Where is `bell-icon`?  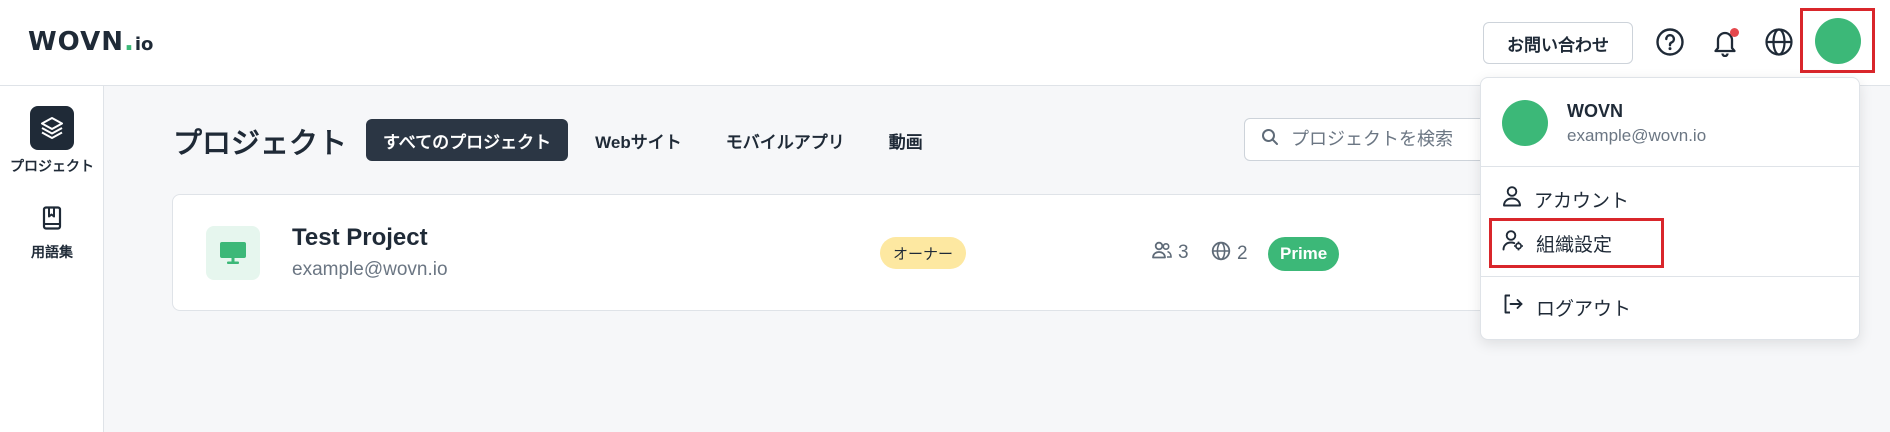
bell-icon is located at coordinates (1725, 42).